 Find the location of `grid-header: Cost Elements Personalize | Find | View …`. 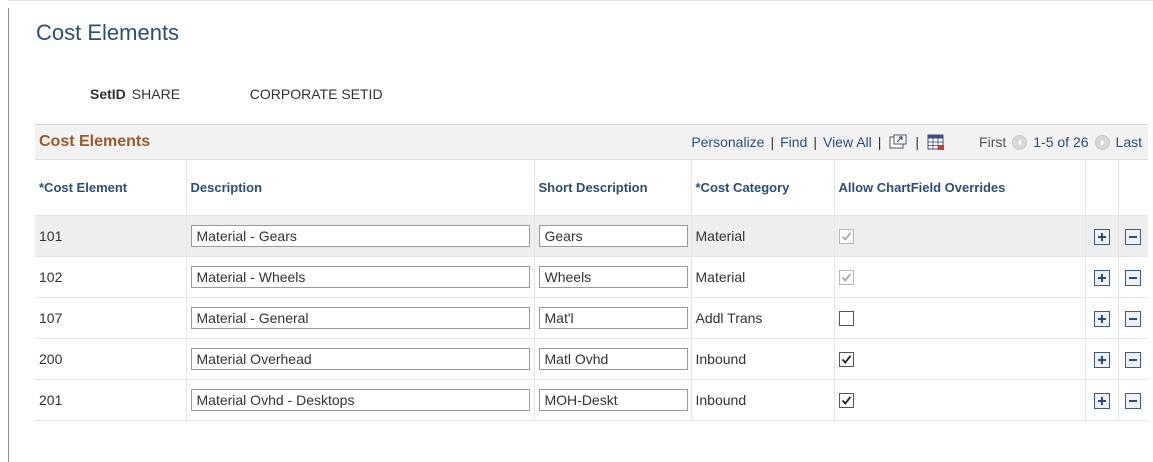

grid-header: Cost Elements Personalize | Find | View … is located at coordinates (591, 142).